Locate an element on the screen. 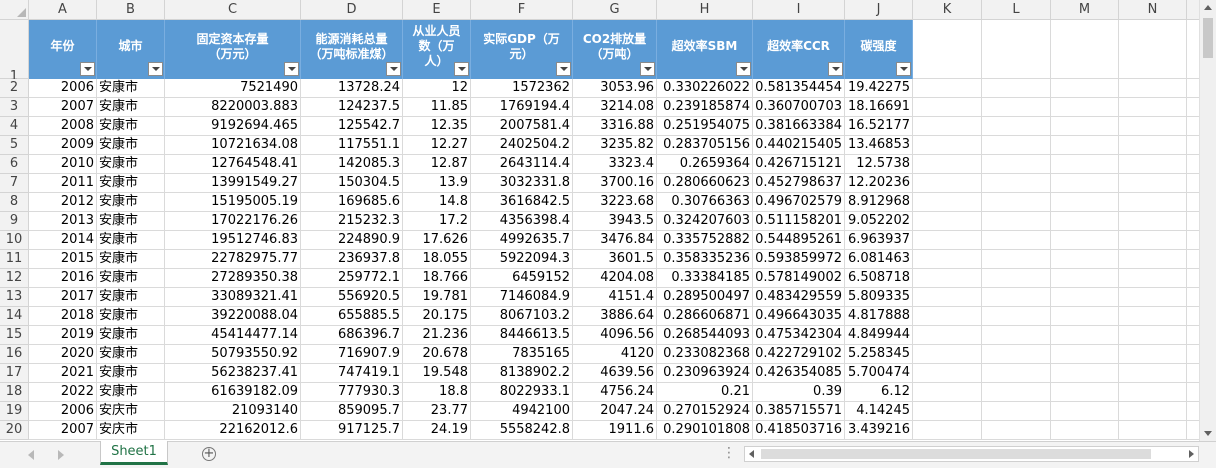  data-cell: 12.35 is located at coordinates (437, 126).